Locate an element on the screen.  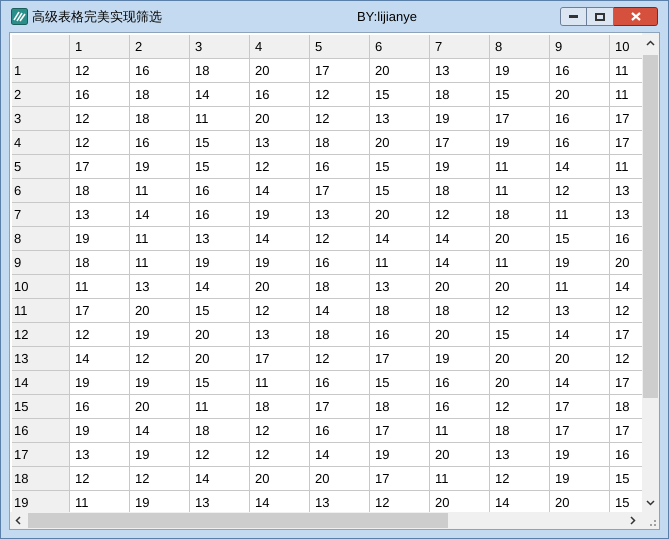
column-header: 9 is located at coordinates (580, 47).